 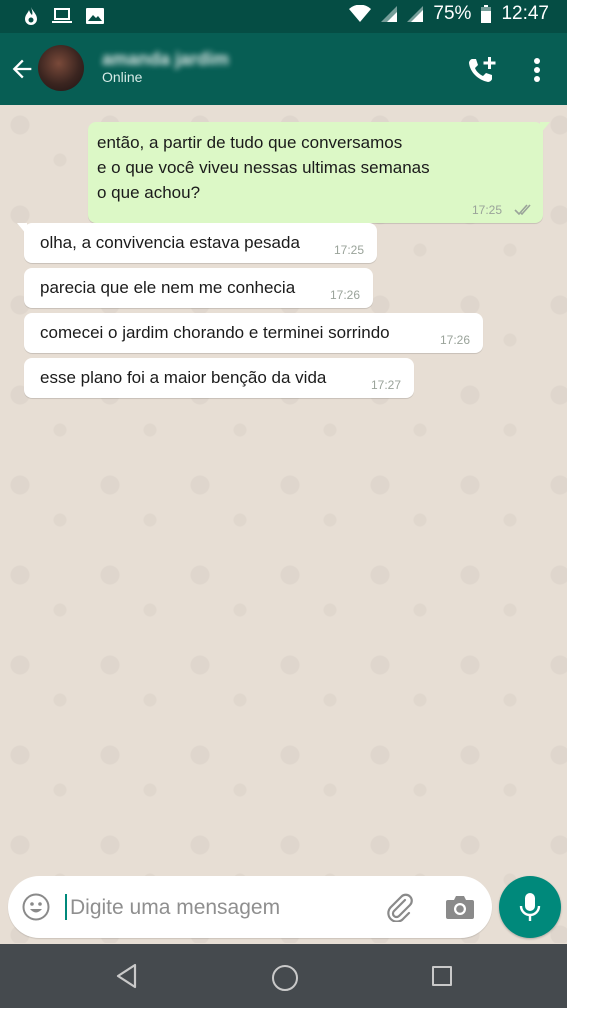 What do you see at coordinates (168, 287) in the screenshot?
I see `message-text: parecia que ele nem me conhecia` at bounding box center [168, 287].